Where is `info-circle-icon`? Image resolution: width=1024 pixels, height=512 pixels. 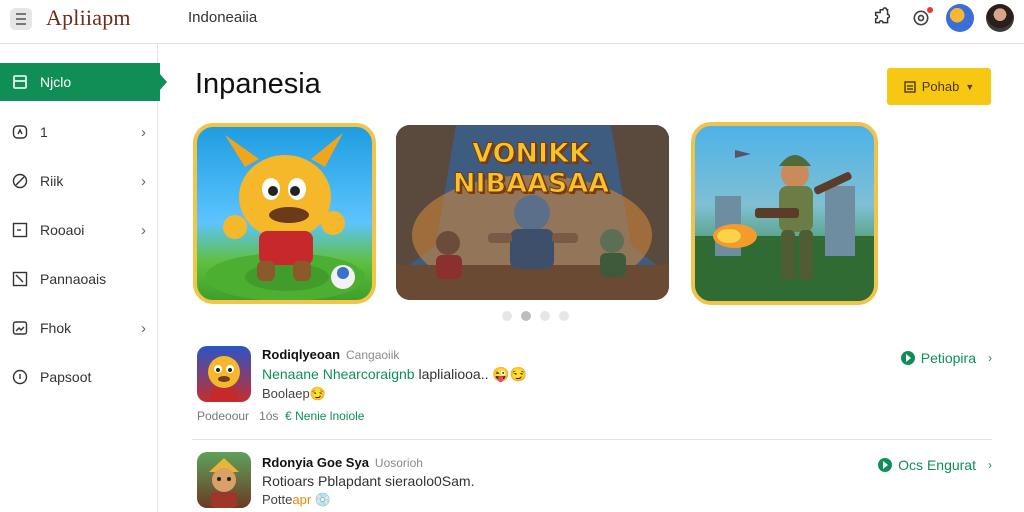
info-circle-icon is located at coordinates (20, 377).